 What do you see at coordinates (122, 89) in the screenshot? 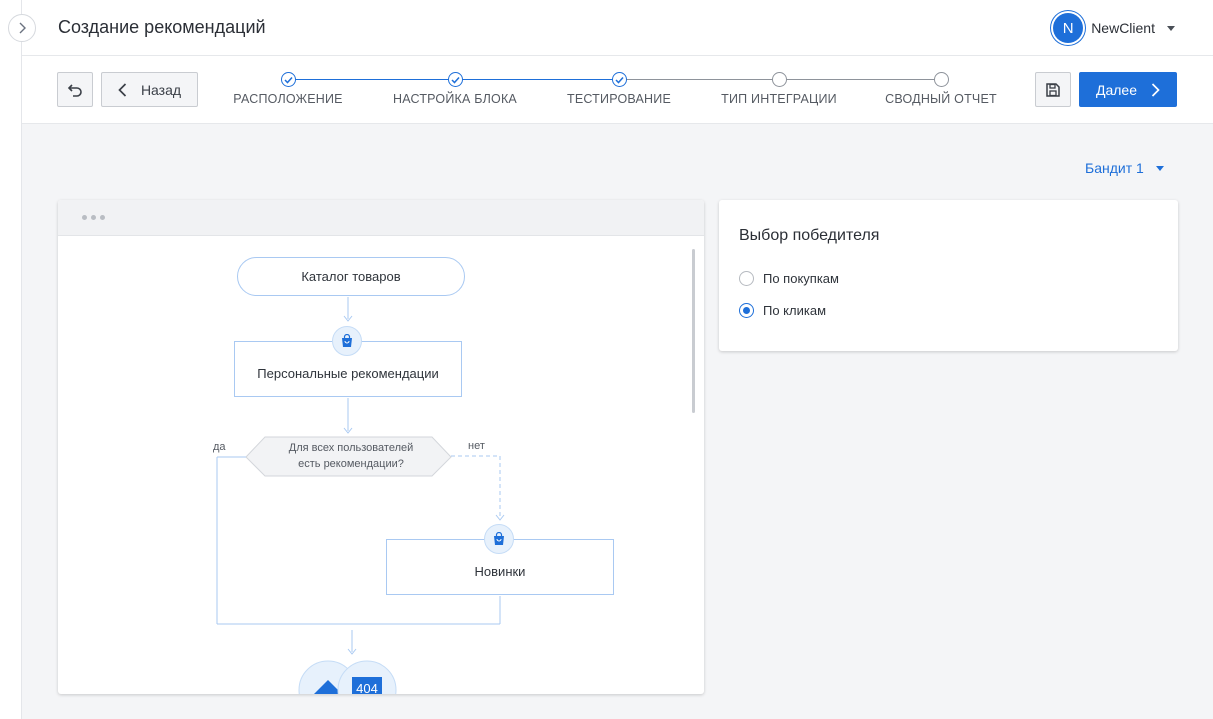
I see `chevron-left-icon` at bounding box center [122, 89].